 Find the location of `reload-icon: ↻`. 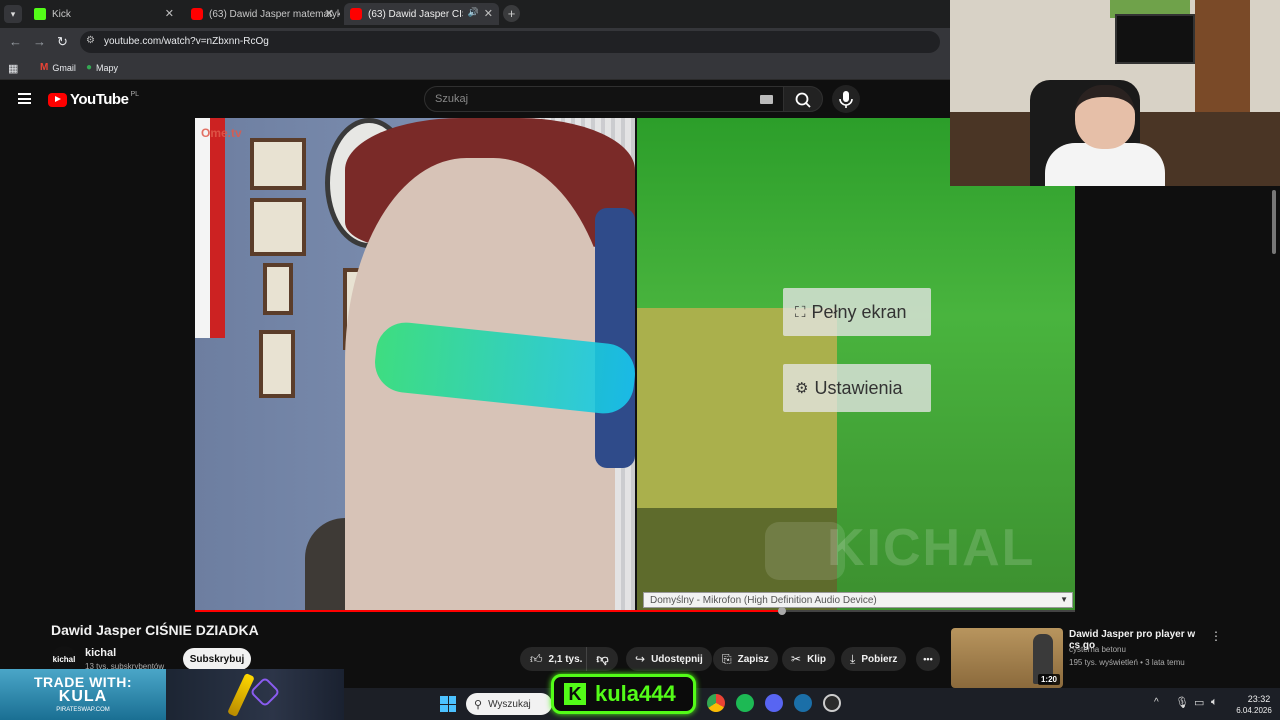

reload-icon: ↻ is located at coordinates (62, 42).